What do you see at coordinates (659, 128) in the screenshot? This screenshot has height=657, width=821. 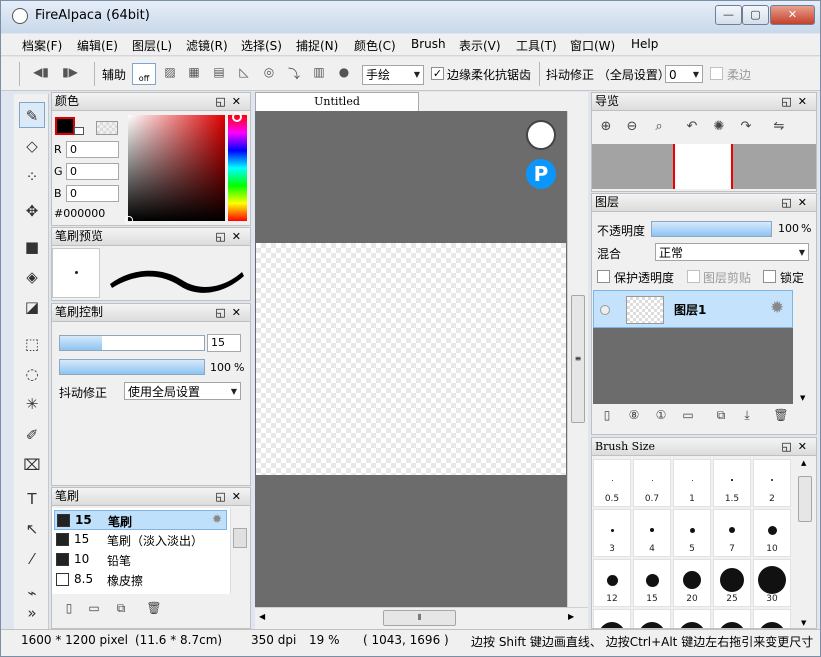 I see `zoom-fit-icon: ⌕` at bounding box center [659, 128].